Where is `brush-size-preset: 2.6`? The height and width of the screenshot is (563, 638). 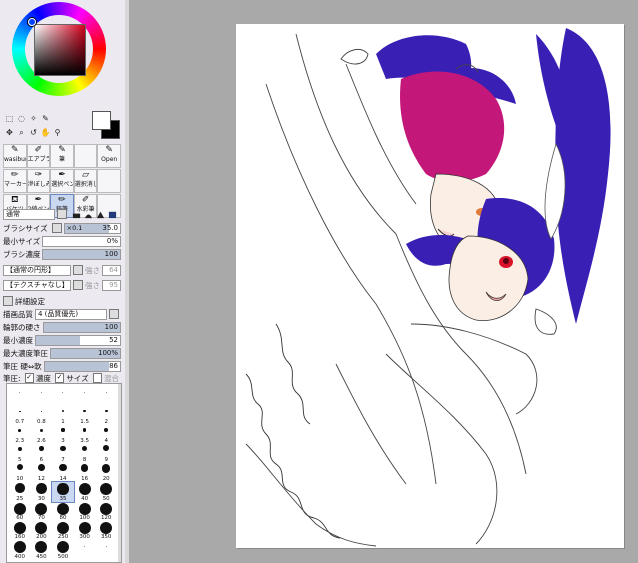
brush-size-preset: 2.6 is located at coordinates (42, 434).